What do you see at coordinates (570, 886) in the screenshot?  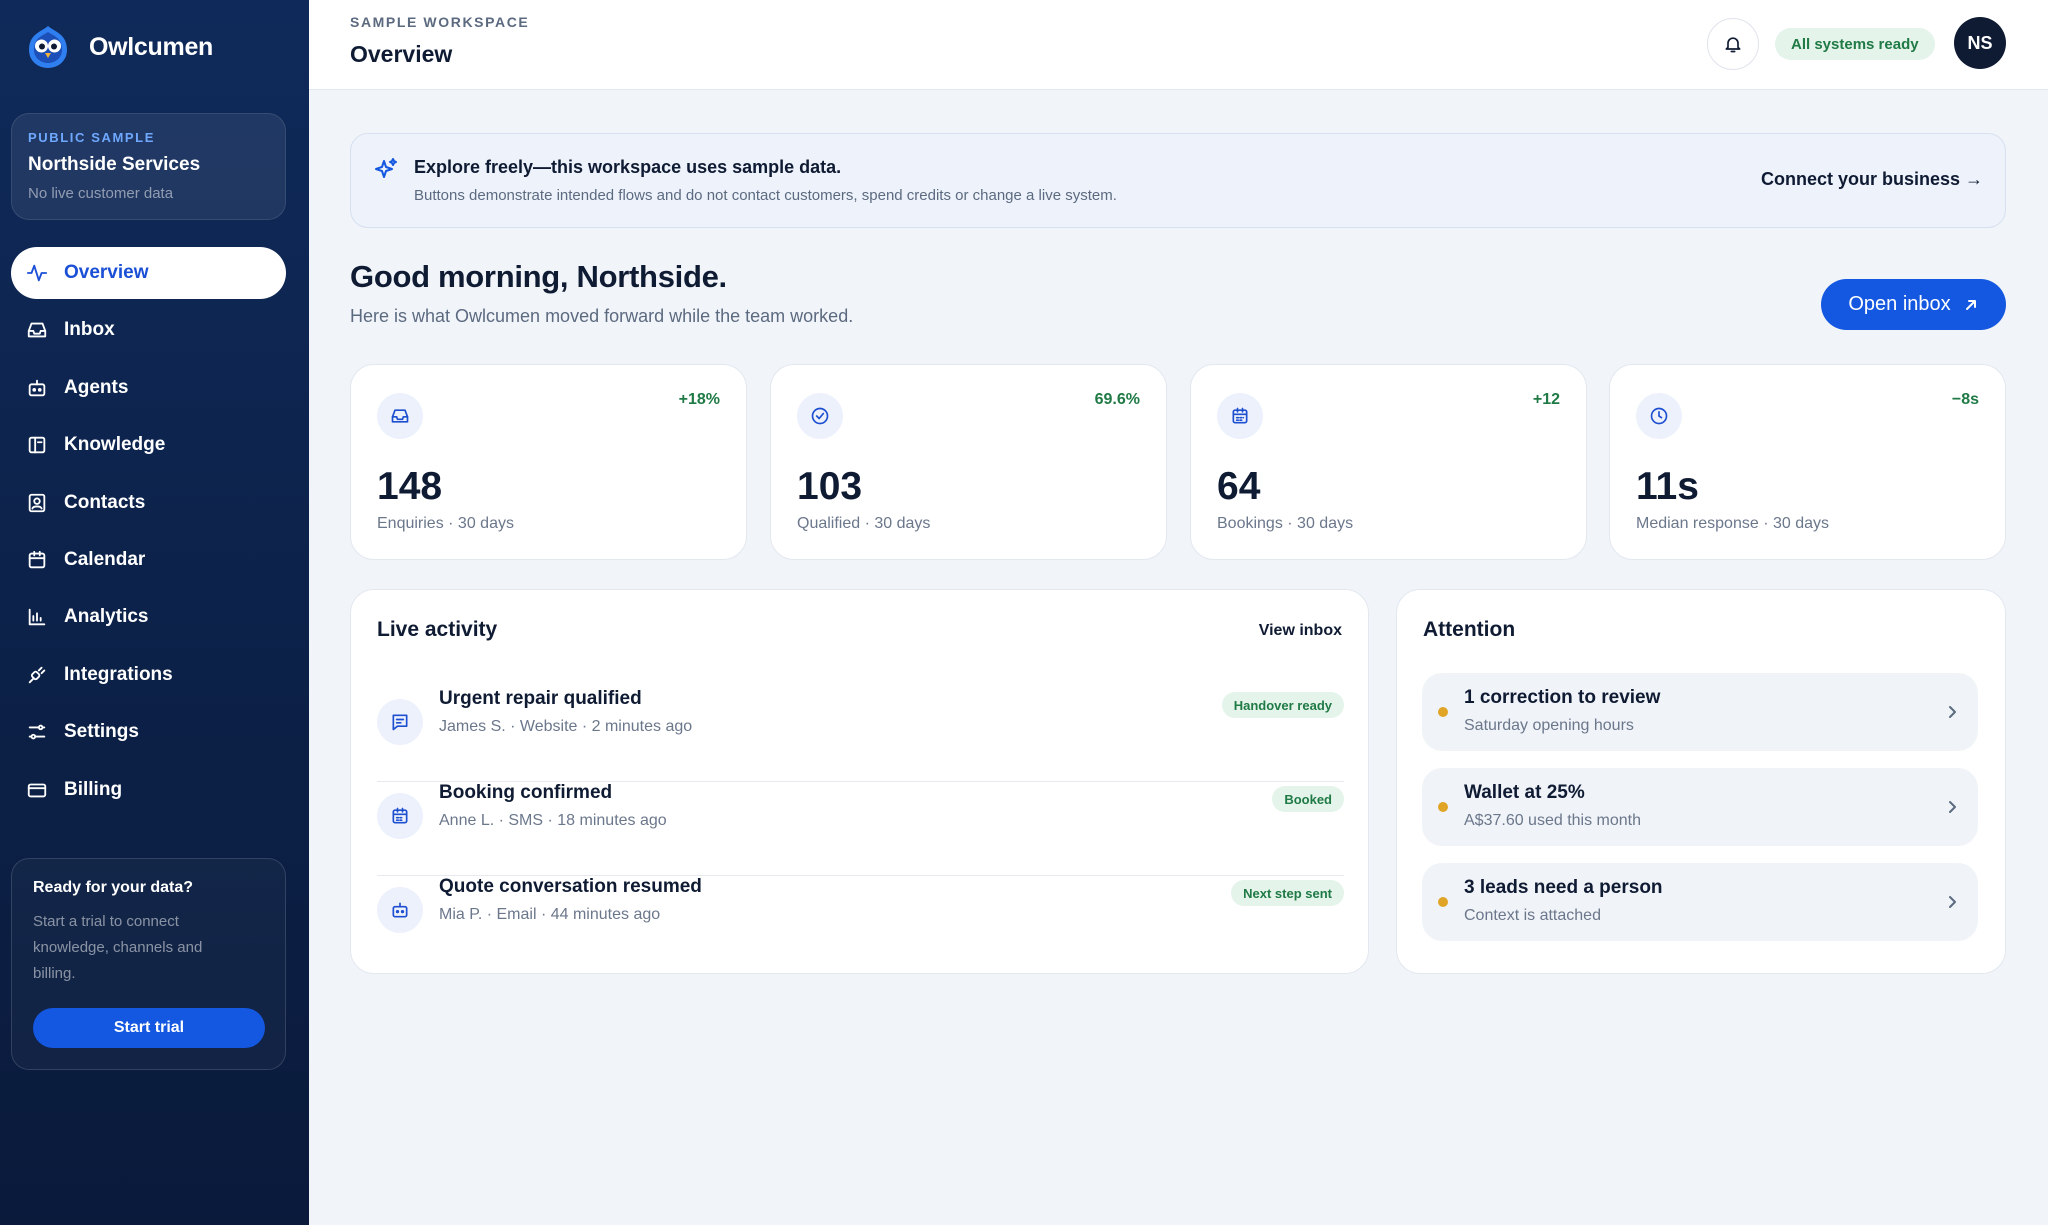 I see `activity-title: Quote conversation resumed` at bounding box center [570, 886].